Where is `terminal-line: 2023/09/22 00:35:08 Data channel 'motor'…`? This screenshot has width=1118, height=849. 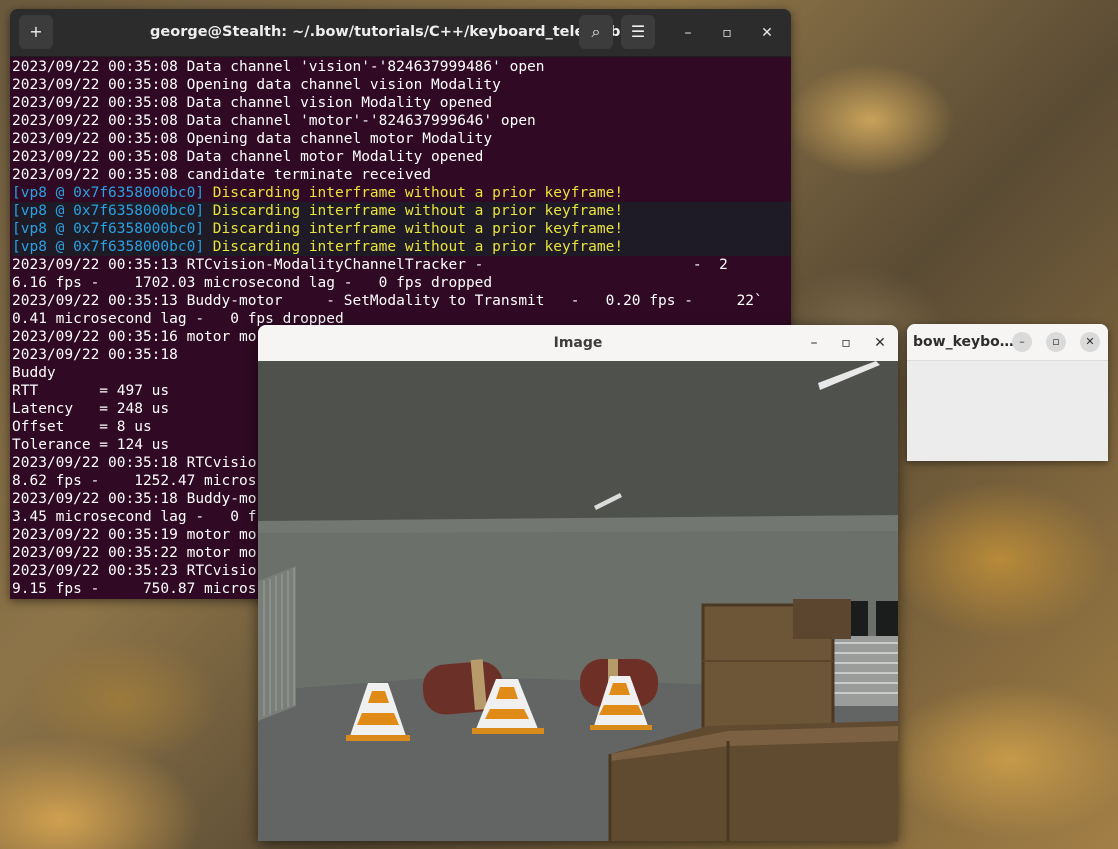
terminal-line: 2023/09/22 00:35:08 Data channel 'motor'… is located at coordinates (401, 121).